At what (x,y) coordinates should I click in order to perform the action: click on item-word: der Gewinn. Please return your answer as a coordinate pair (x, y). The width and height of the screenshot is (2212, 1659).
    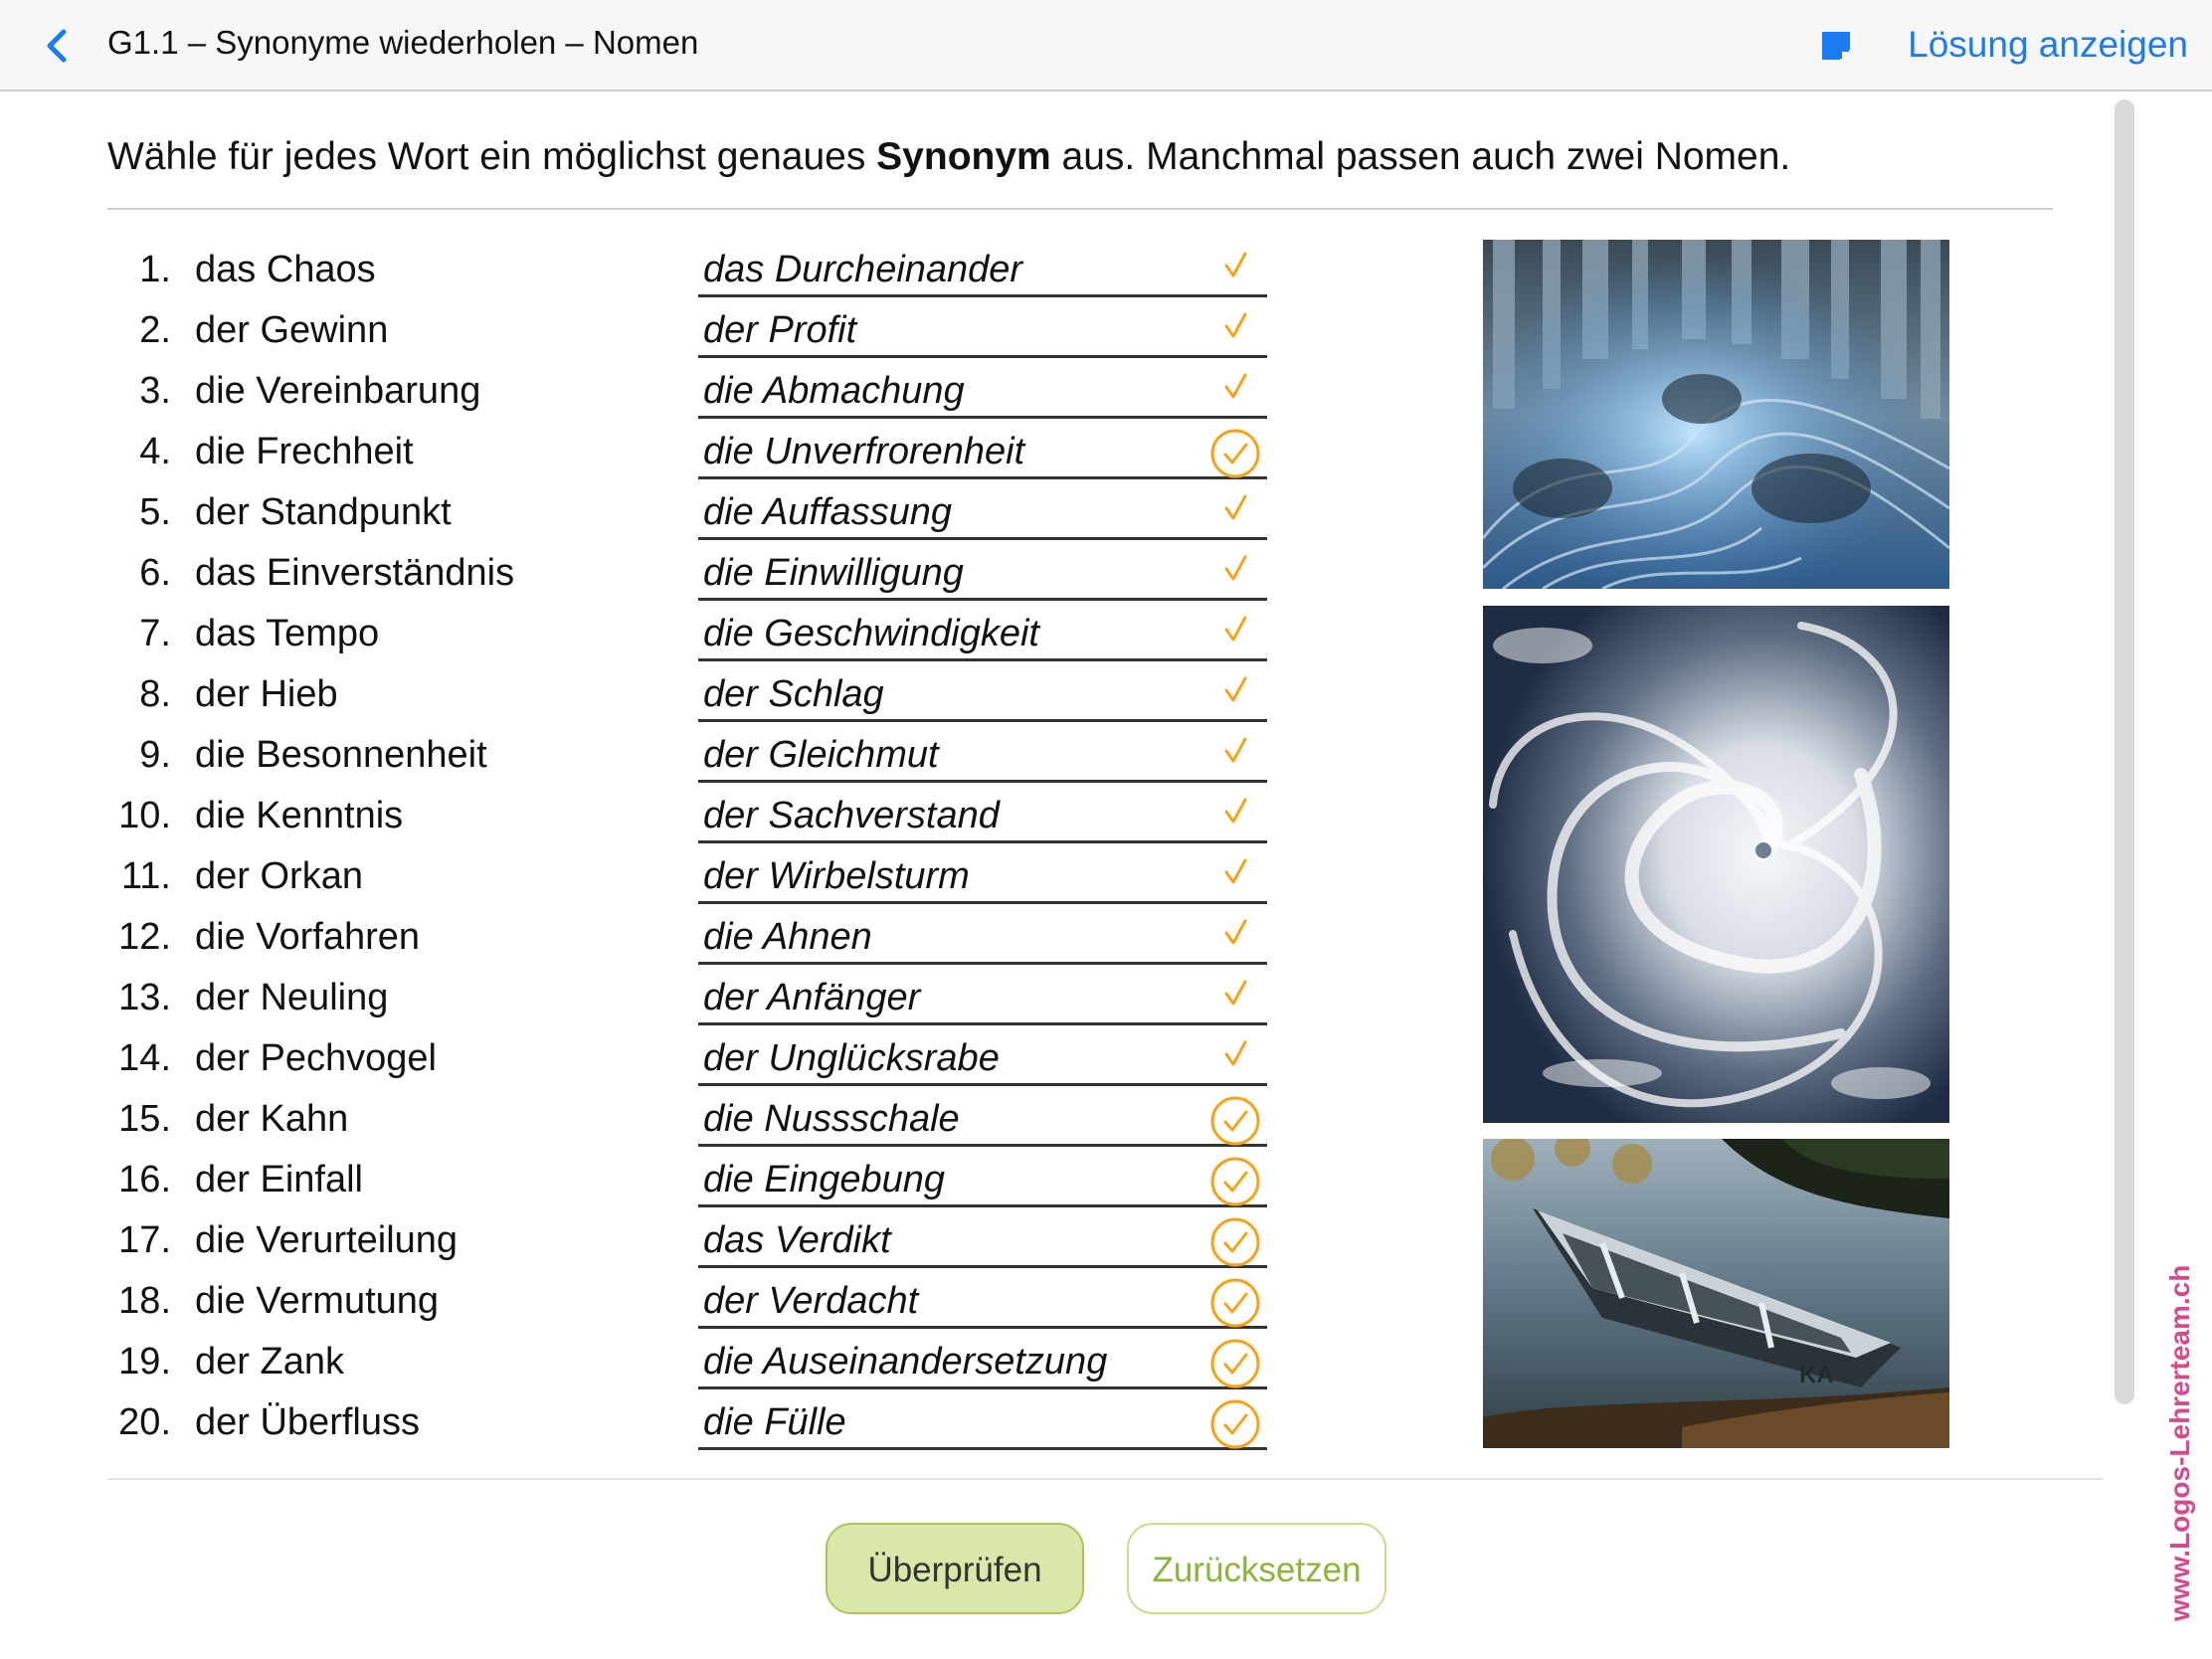
    Looking at the image, I should click on (292, 330).